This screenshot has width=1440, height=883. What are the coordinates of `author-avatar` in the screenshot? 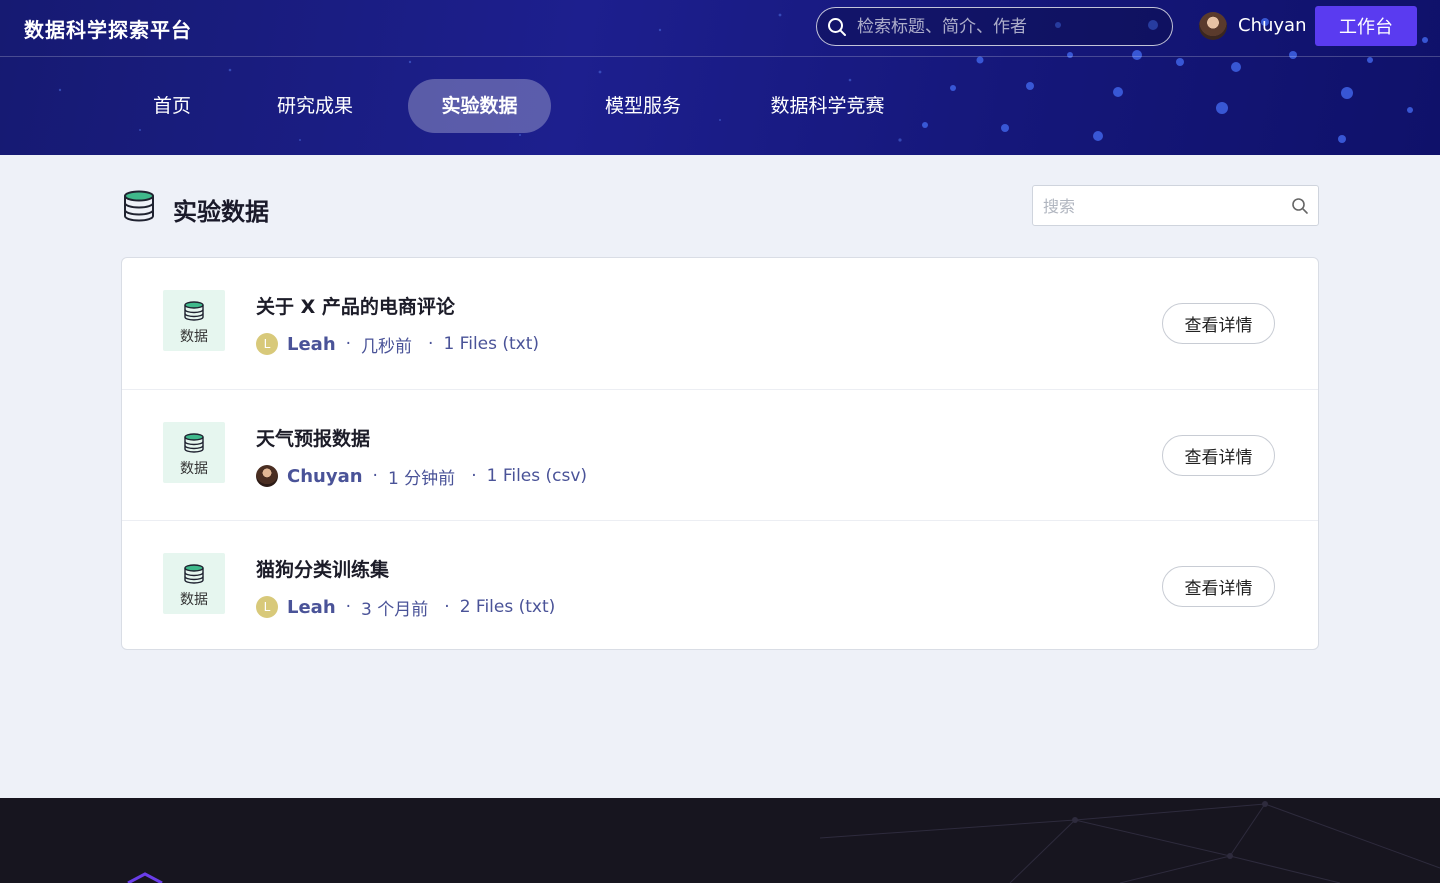 It's located at (267, 476).